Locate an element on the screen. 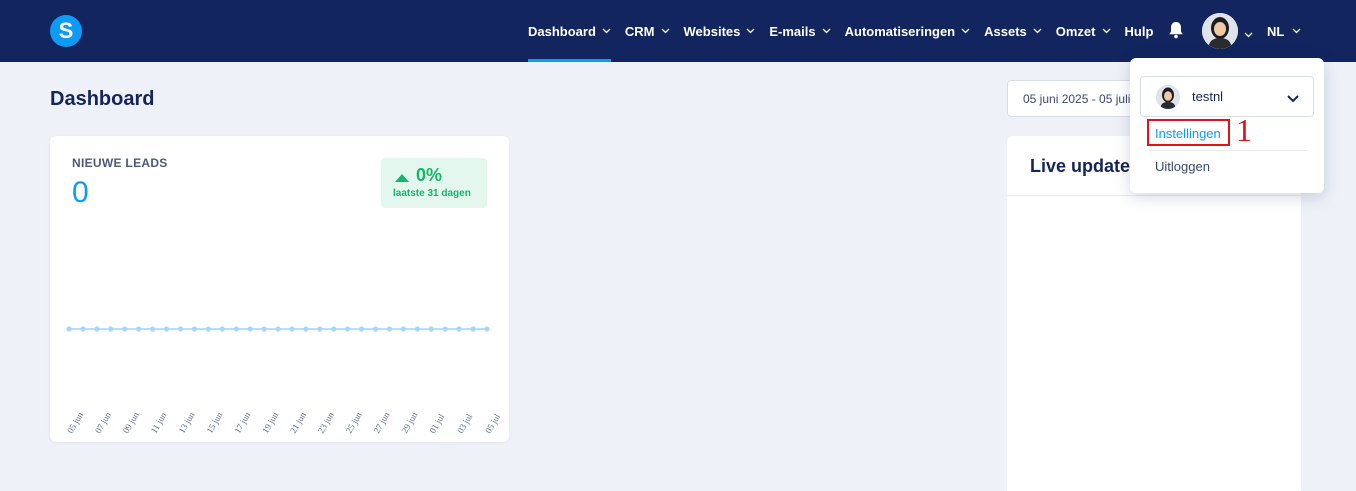  nav-dashboard: Dashboard is located at coordinates (569, 31).